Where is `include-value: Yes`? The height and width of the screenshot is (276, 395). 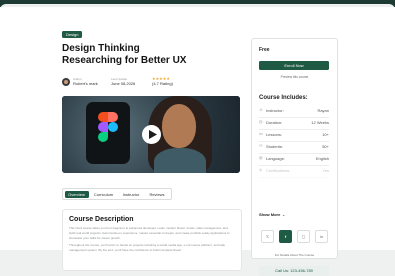 include-value: Yes is located at coordinates (325, 170).